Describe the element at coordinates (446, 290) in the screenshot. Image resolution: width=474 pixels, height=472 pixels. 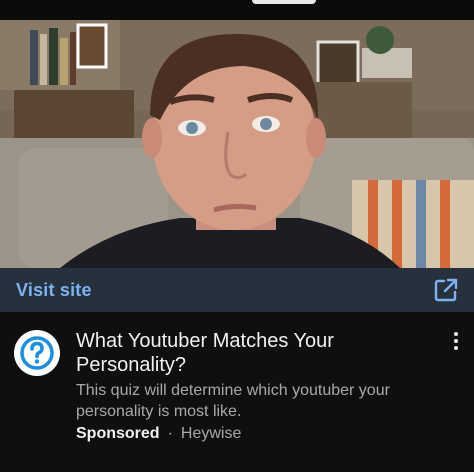
I see `external-link-icon` at that location.